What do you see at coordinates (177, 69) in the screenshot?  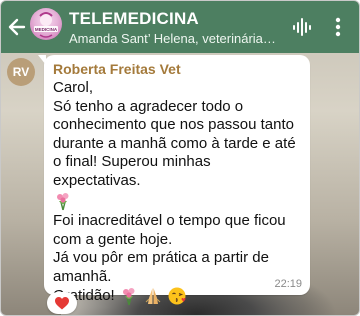 I see `sender-name: Roberta Freitas Vet` at bounding box center [177, 69].